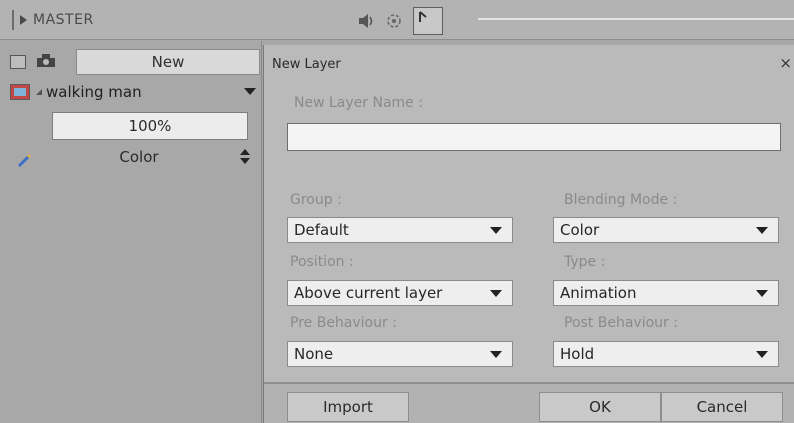 Image resolution: width=794 pixels, height=423 pixels. I want to click on position-dropdown: Above current layer, so click(400, 293).